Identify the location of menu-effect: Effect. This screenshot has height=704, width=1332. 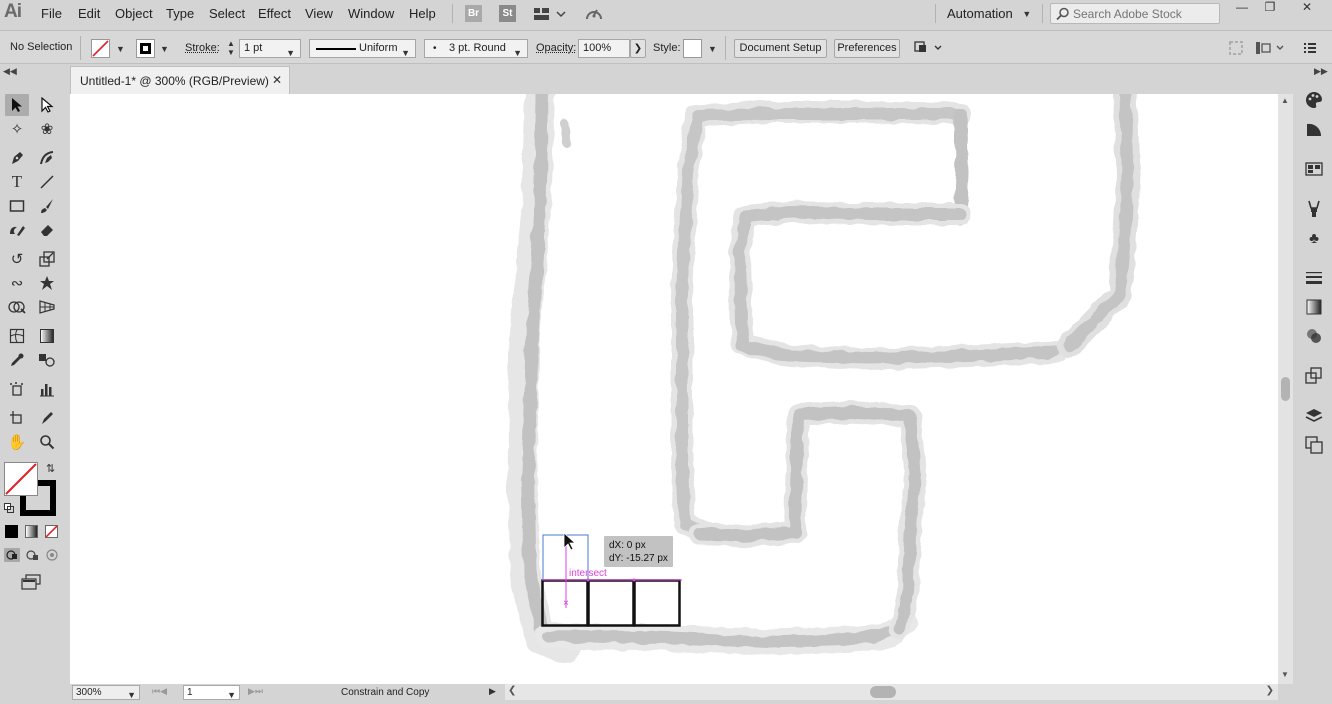
(274, 13).